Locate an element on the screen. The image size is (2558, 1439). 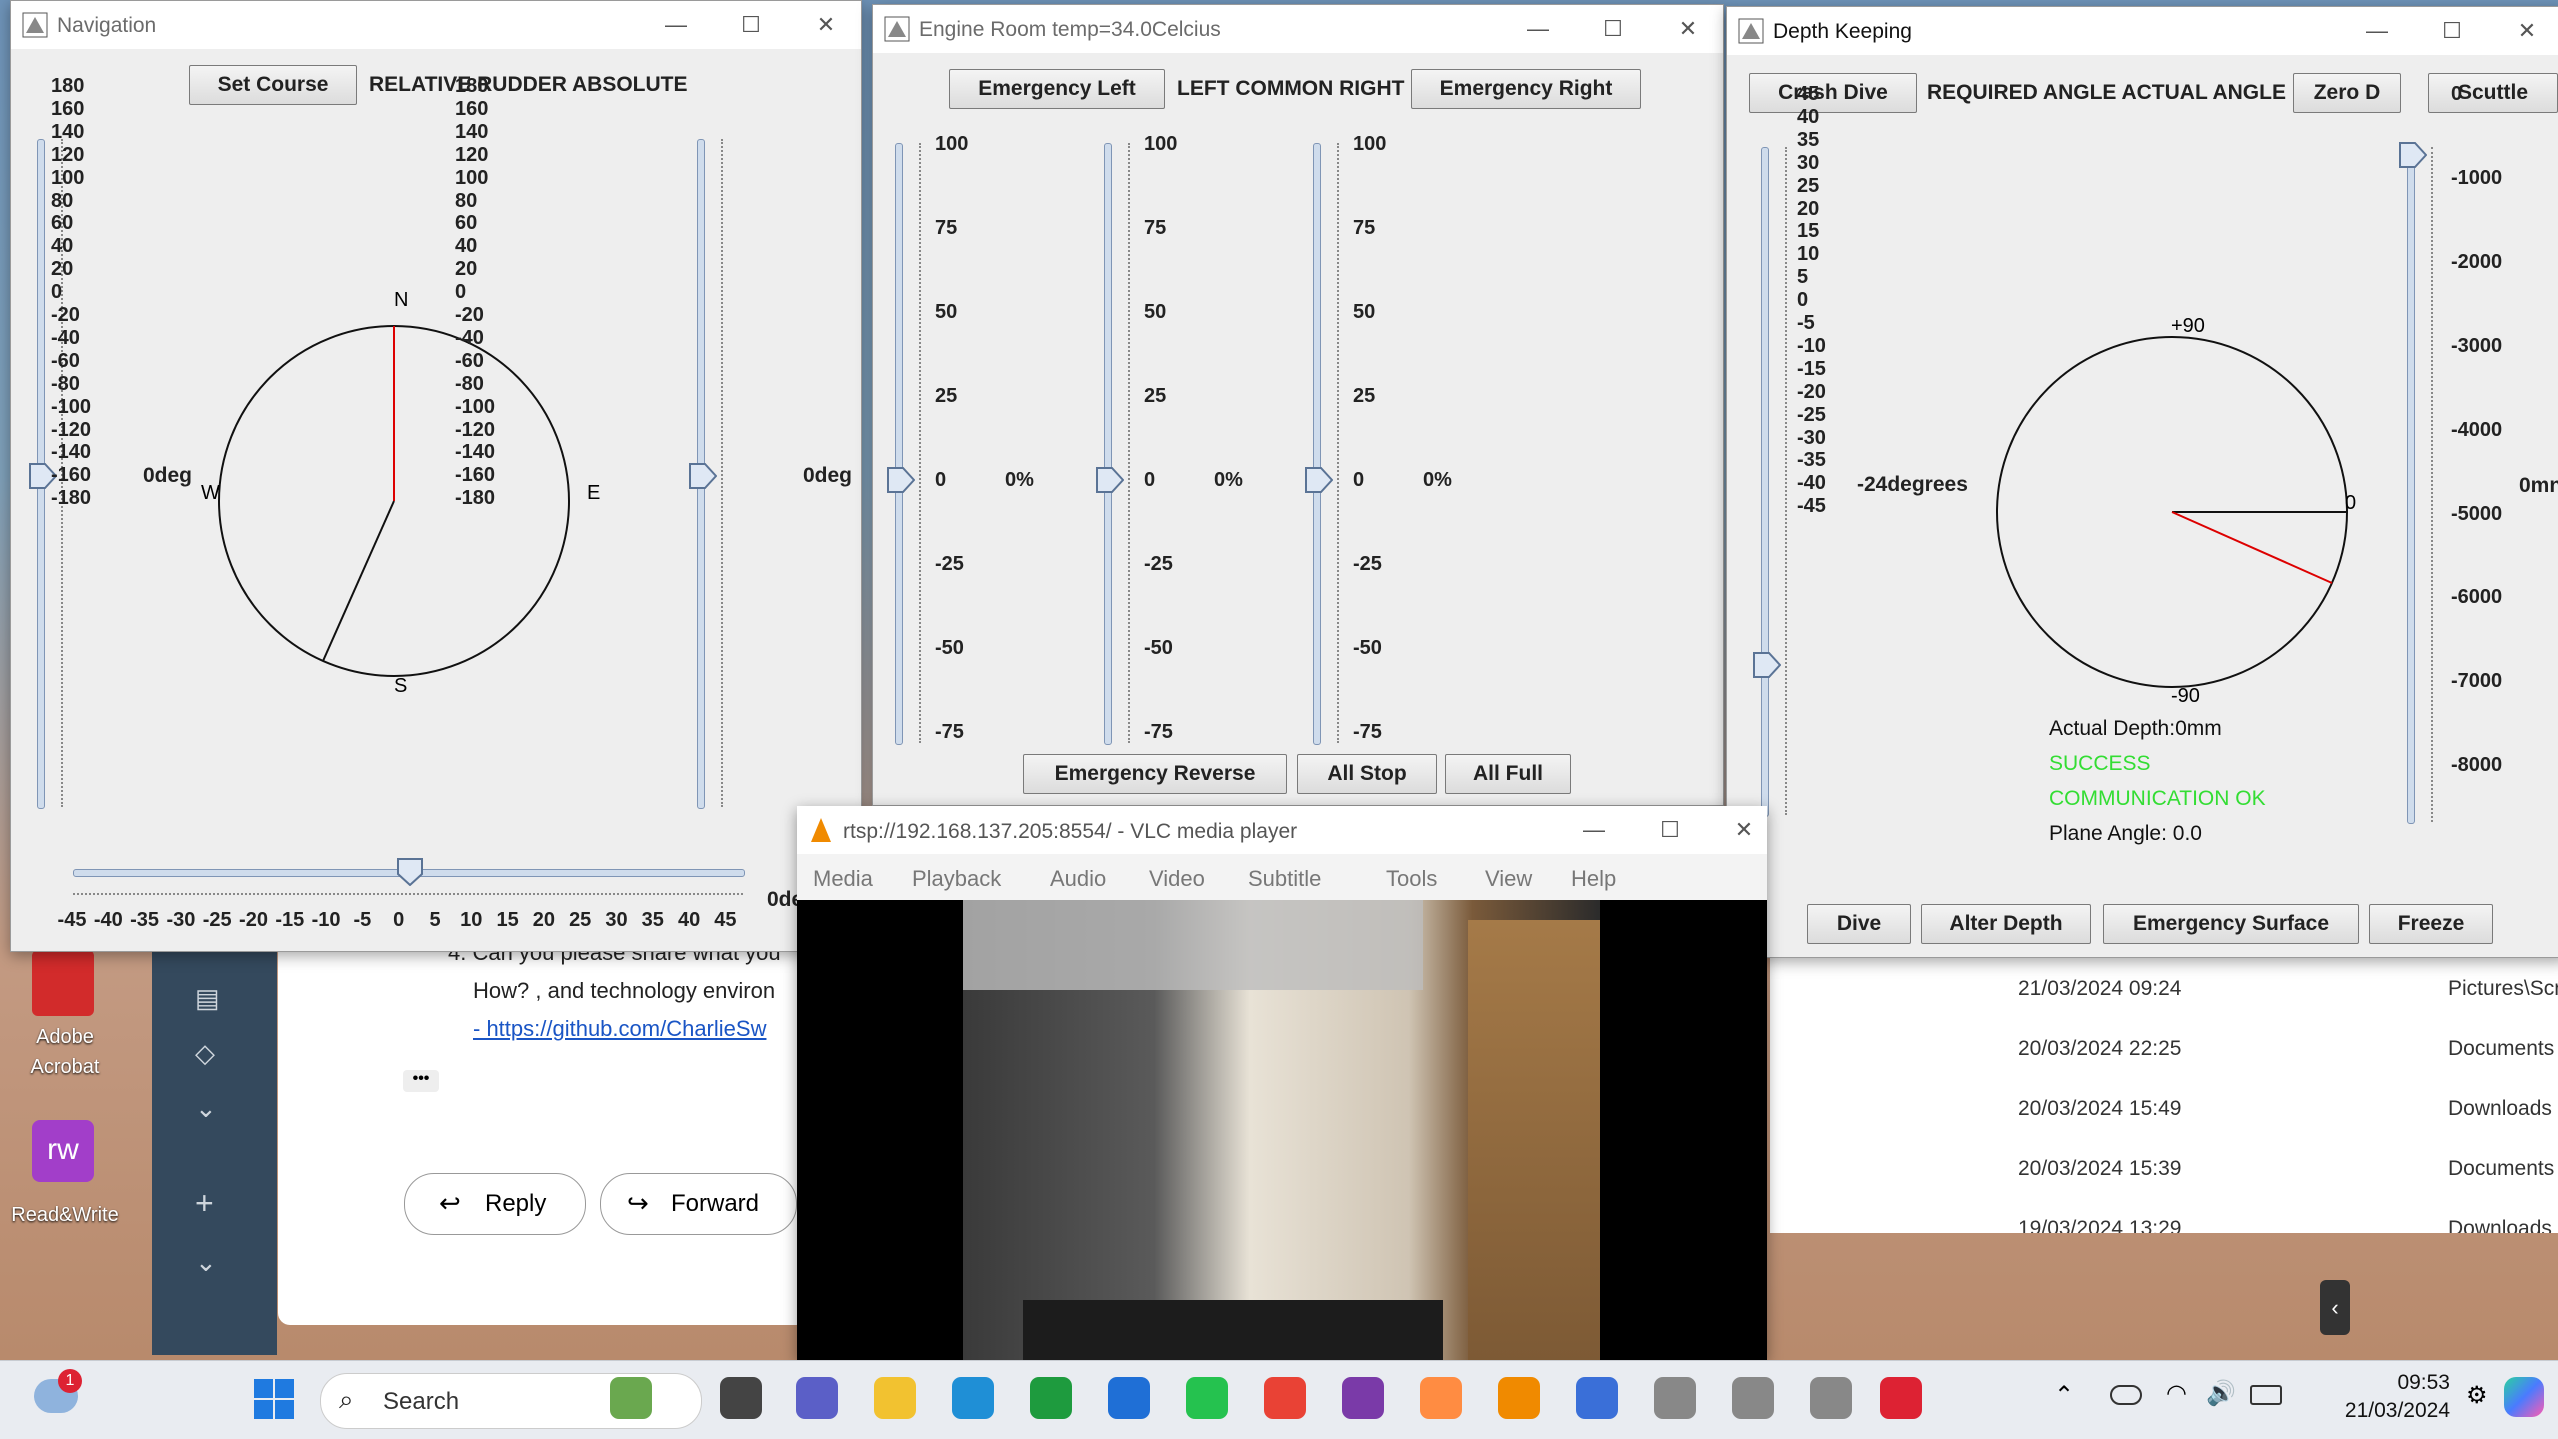
engine-left-slider-thumb is located at coordinates (901, 482).